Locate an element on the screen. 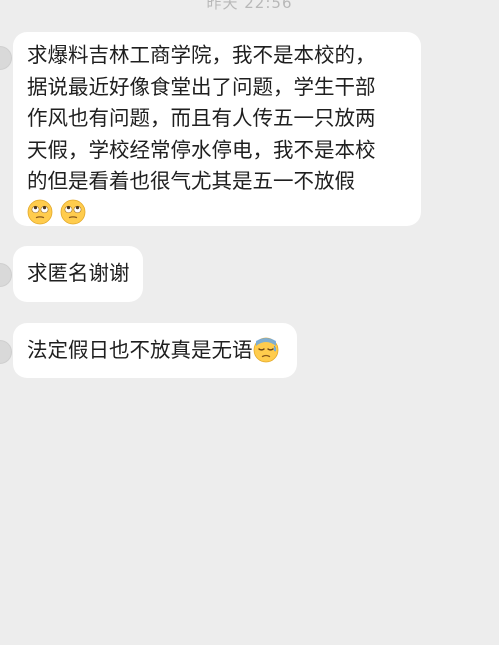  timestamp: 昨天 22:56 is located at coordinates (249, 6).